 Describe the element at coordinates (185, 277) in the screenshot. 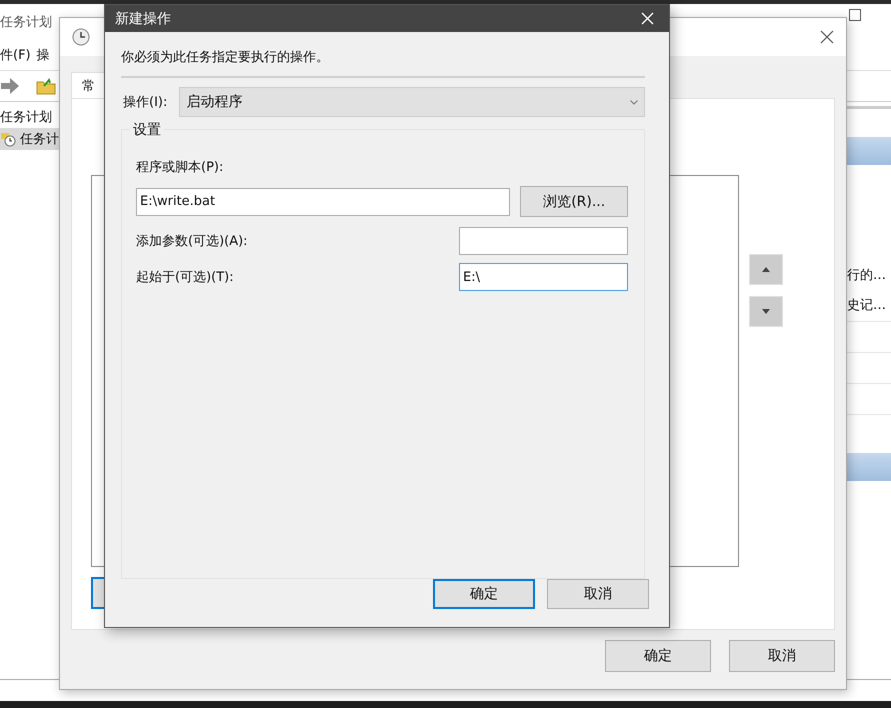

I see `field-label: 起始于(可选)(T):` at that location.